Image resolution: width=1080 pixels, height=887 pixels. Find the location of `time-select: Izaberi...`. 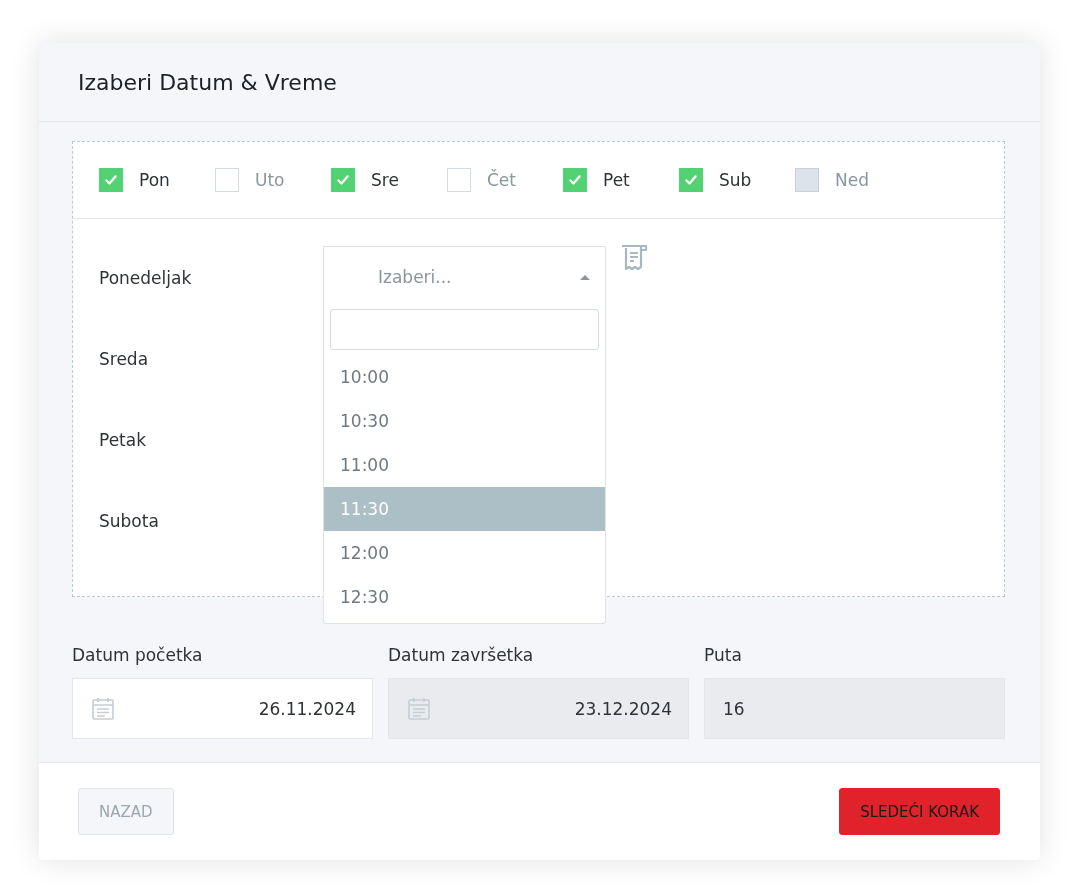

time-select: Izaberi... is located at coordinates (464, 277).